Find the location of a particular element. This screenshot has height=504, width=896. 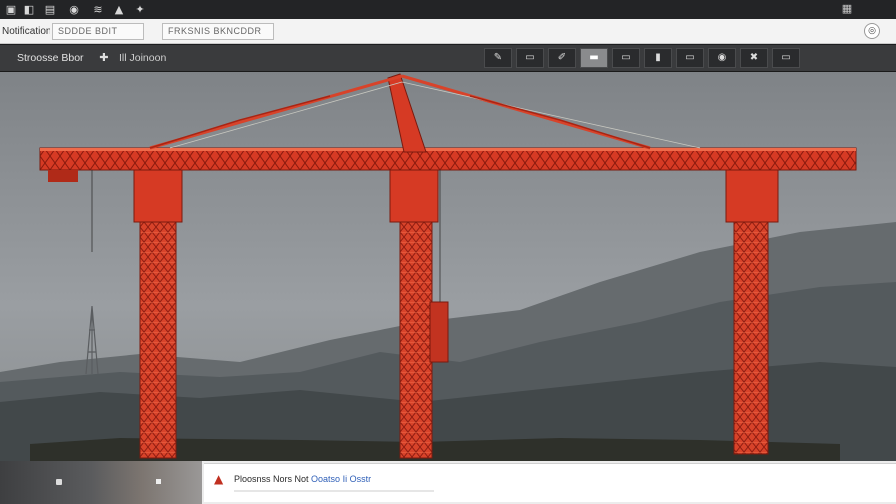

refresh-icon: ◎ is located at coordinates (872, 31).